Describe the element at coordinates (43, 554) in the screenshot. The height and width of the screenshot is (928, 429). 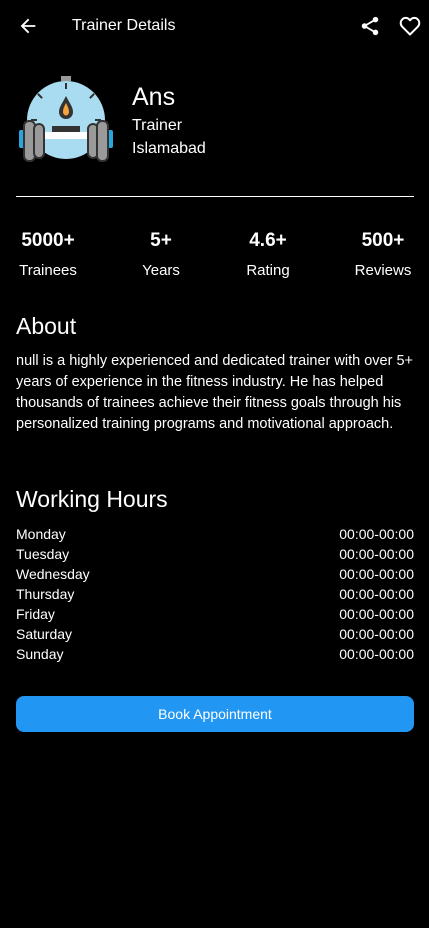
I see `day-label: Tuesday` at that location.